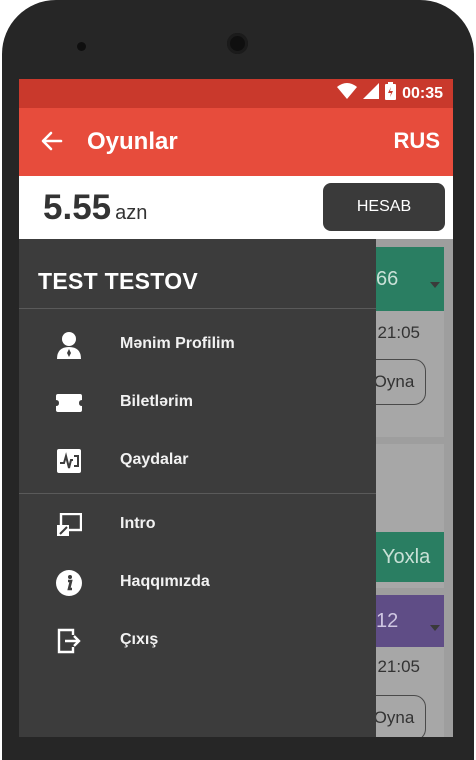  What do you see at coordinates (197, 524) in the screenshot?
I see `menu-item-intro: Intro` at bounding box center [197, 524].